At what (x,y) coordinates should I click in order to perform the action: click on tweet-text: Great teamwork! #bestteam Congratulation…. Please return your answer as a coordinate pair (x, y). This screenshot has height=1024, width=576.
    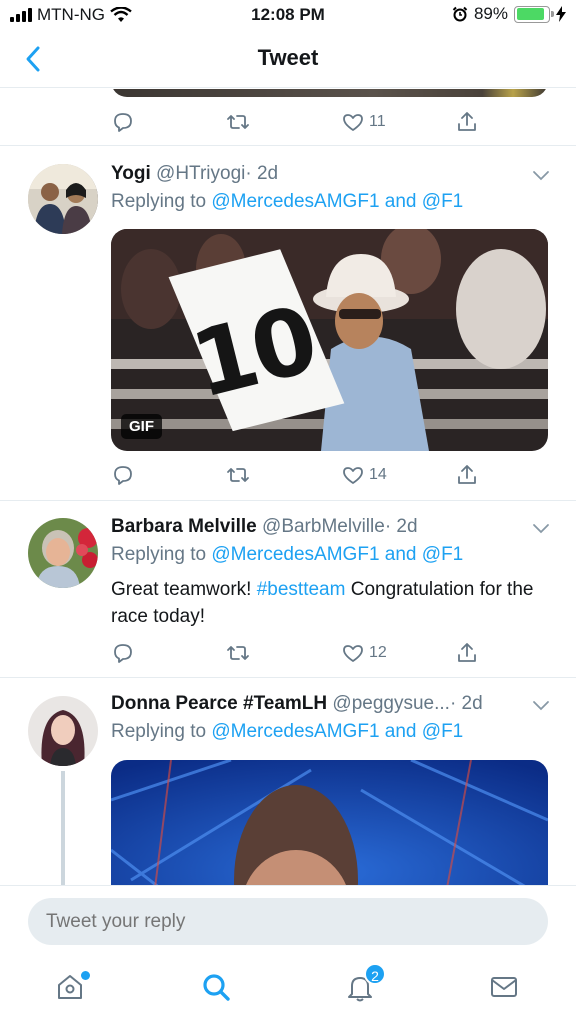
    Looking at the image, I should click on (331, 603).